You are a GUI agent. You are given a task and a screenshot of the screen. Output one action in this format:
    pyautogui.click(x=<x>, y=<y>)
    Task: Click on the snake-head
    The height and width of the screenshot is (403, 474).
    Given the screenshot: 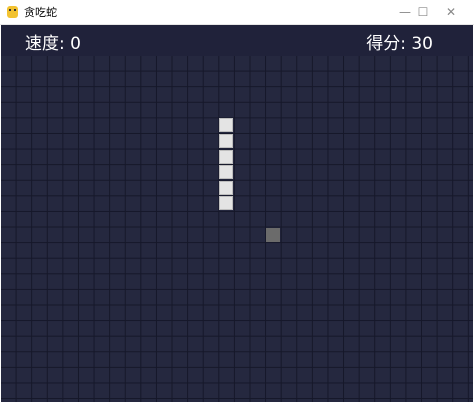 What is the action you would take?
    pyautogui.click(x=226, y=125)
    